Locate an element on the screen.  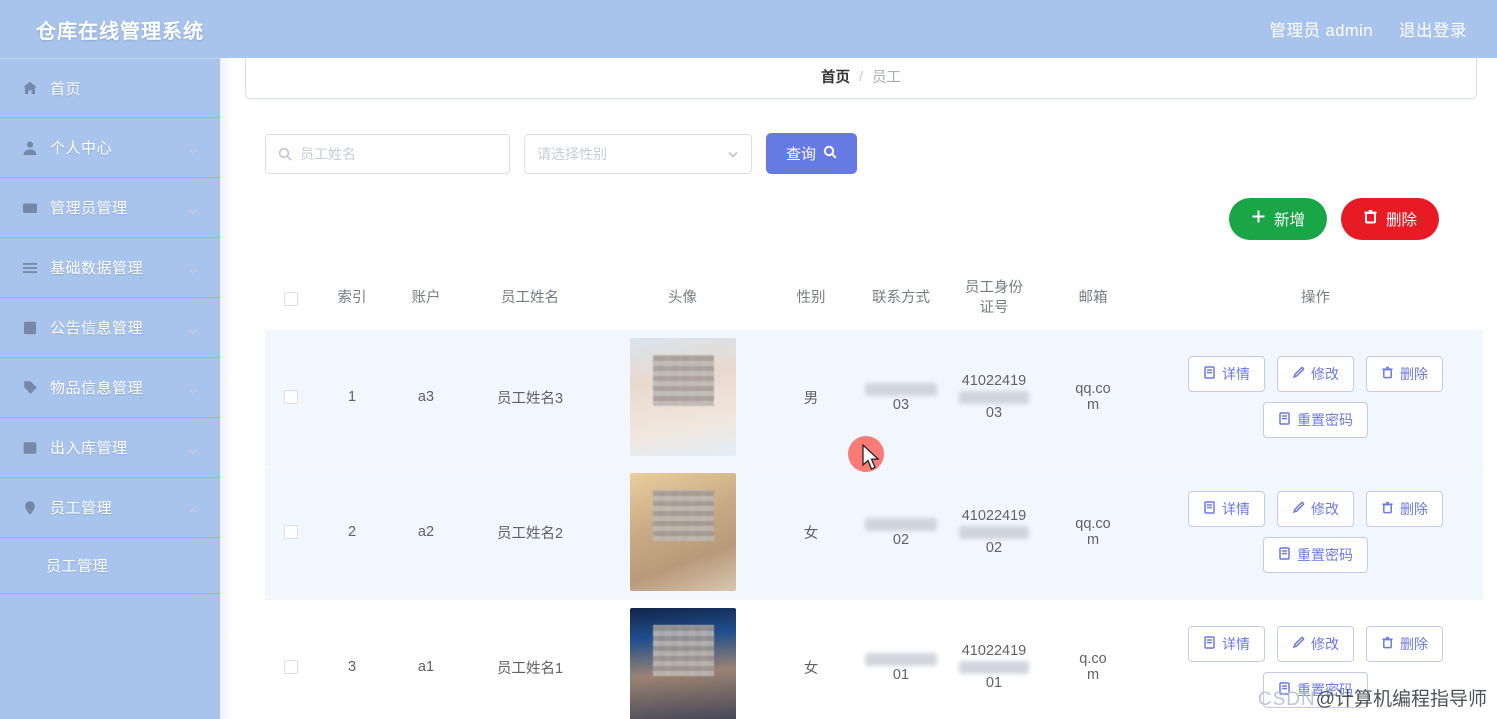
query-button: 查询 is located at coordinates (812, 153).